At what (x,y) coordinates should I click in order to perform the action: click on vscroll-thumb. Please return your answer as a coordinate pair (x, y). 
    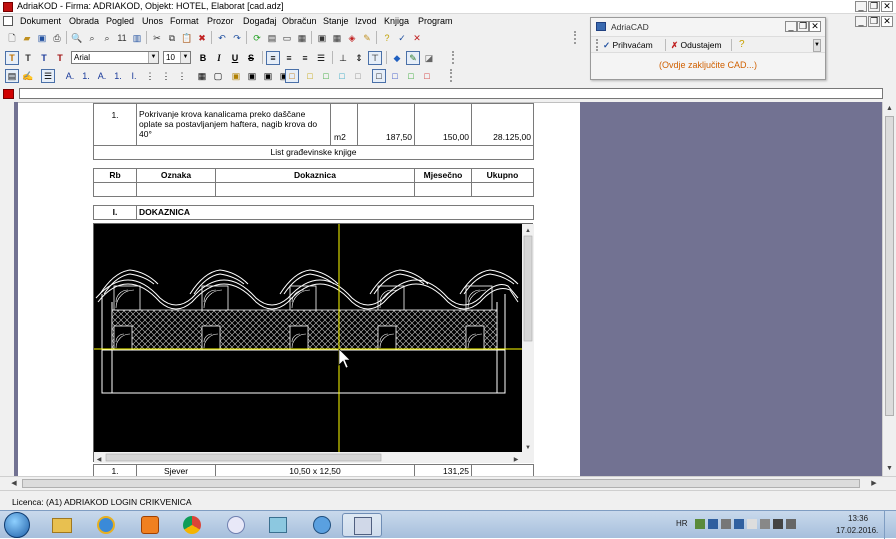
    Looking at the image, I should click on (889, 266).